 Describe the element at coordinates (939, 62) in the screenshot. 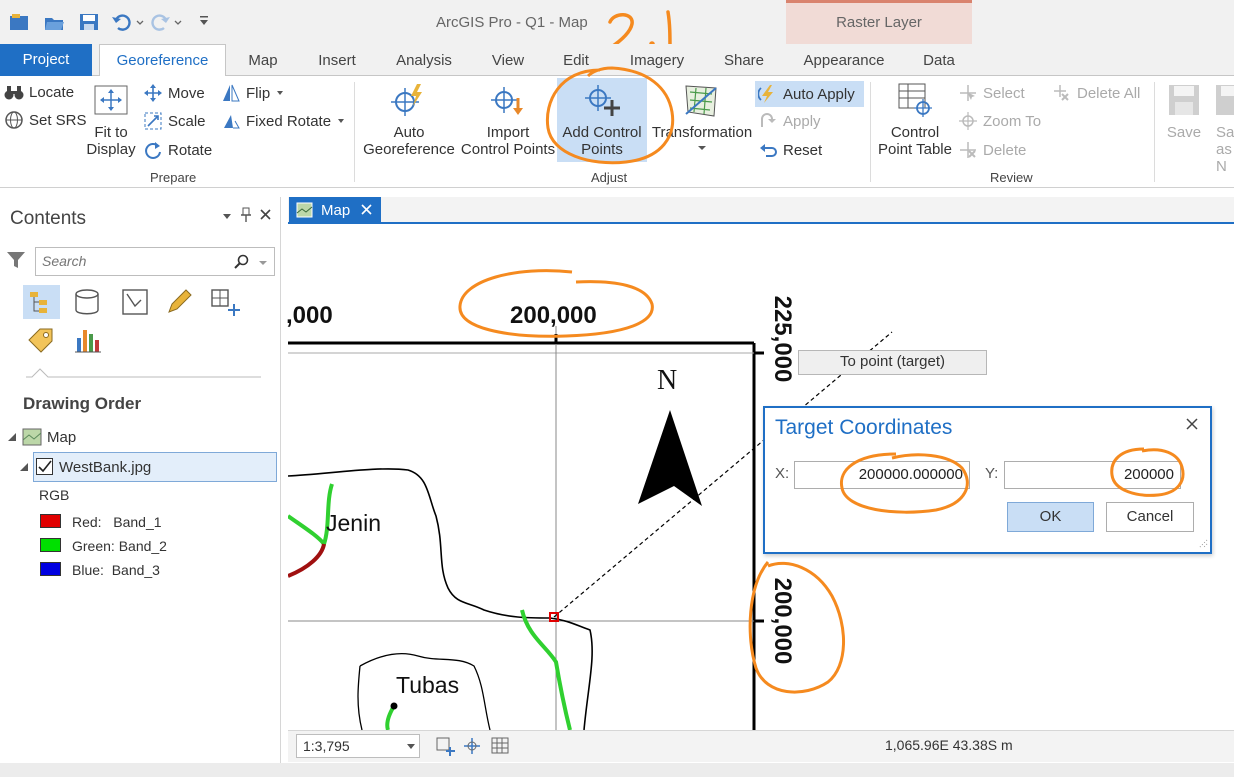

I see `tab-data: Data` at that location.